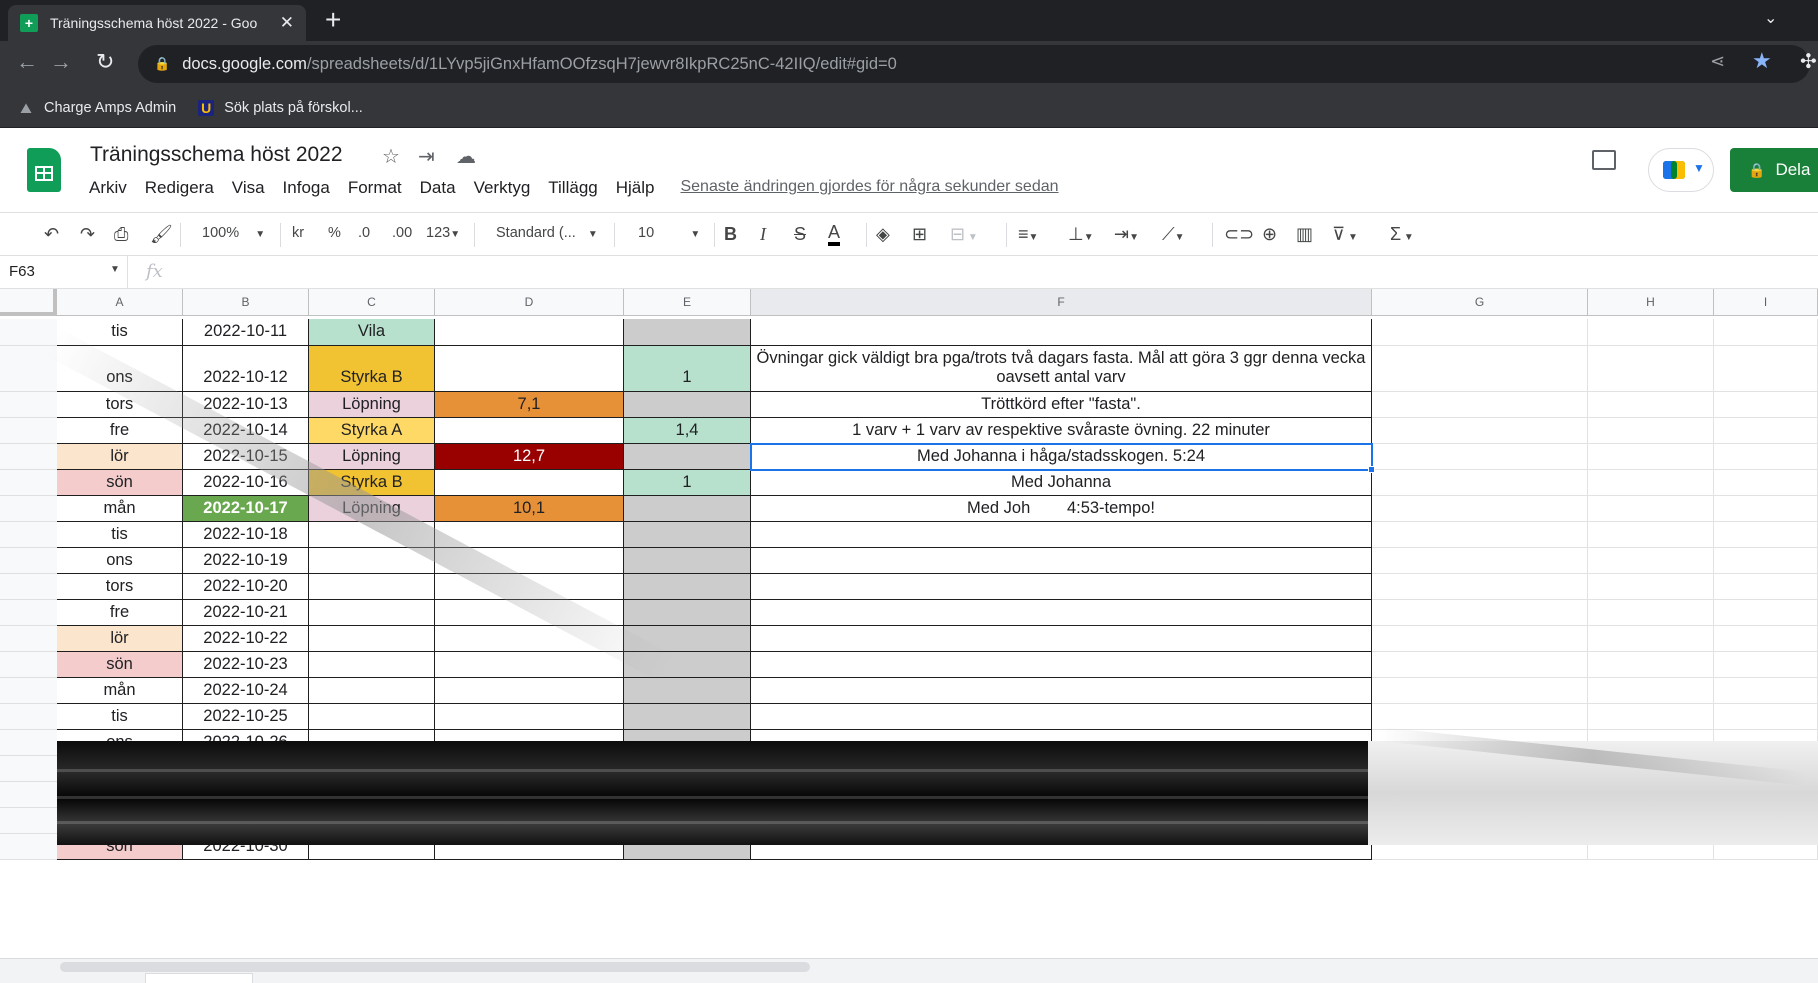 The image size is (1818, 983). What do you see at coordinates (246, 535) in the screenshot?
I see `cell-b: 2022-10-18` at bounding box center [246, 535].